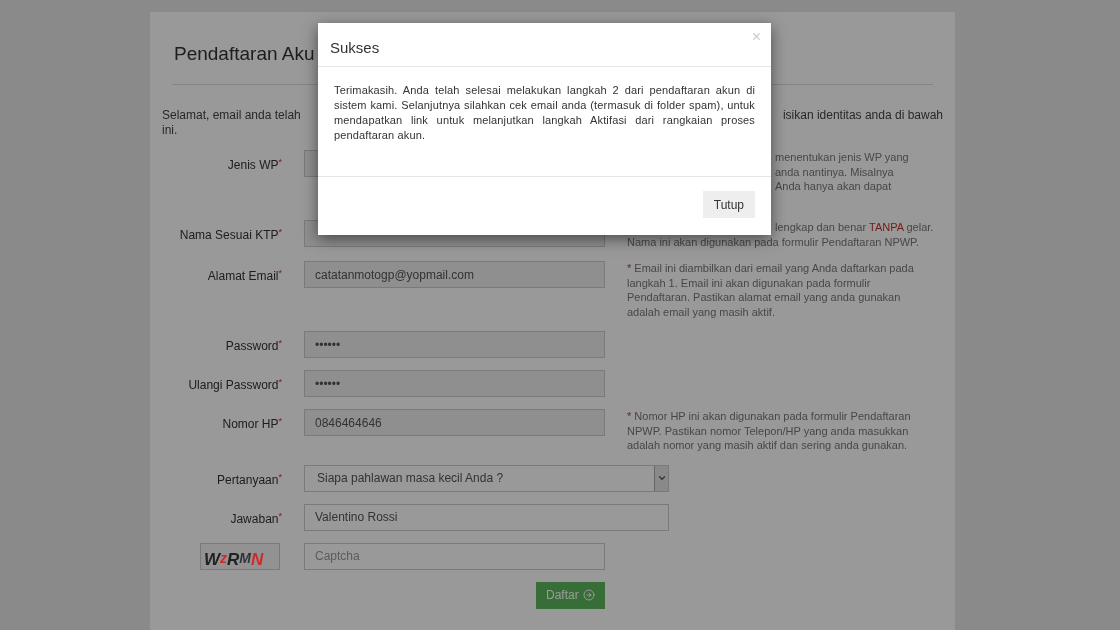 The width and height of the screenshot is (1120, 630). I want to click on intro-text: isikan identitas anda di bawah, so click(862, 115).